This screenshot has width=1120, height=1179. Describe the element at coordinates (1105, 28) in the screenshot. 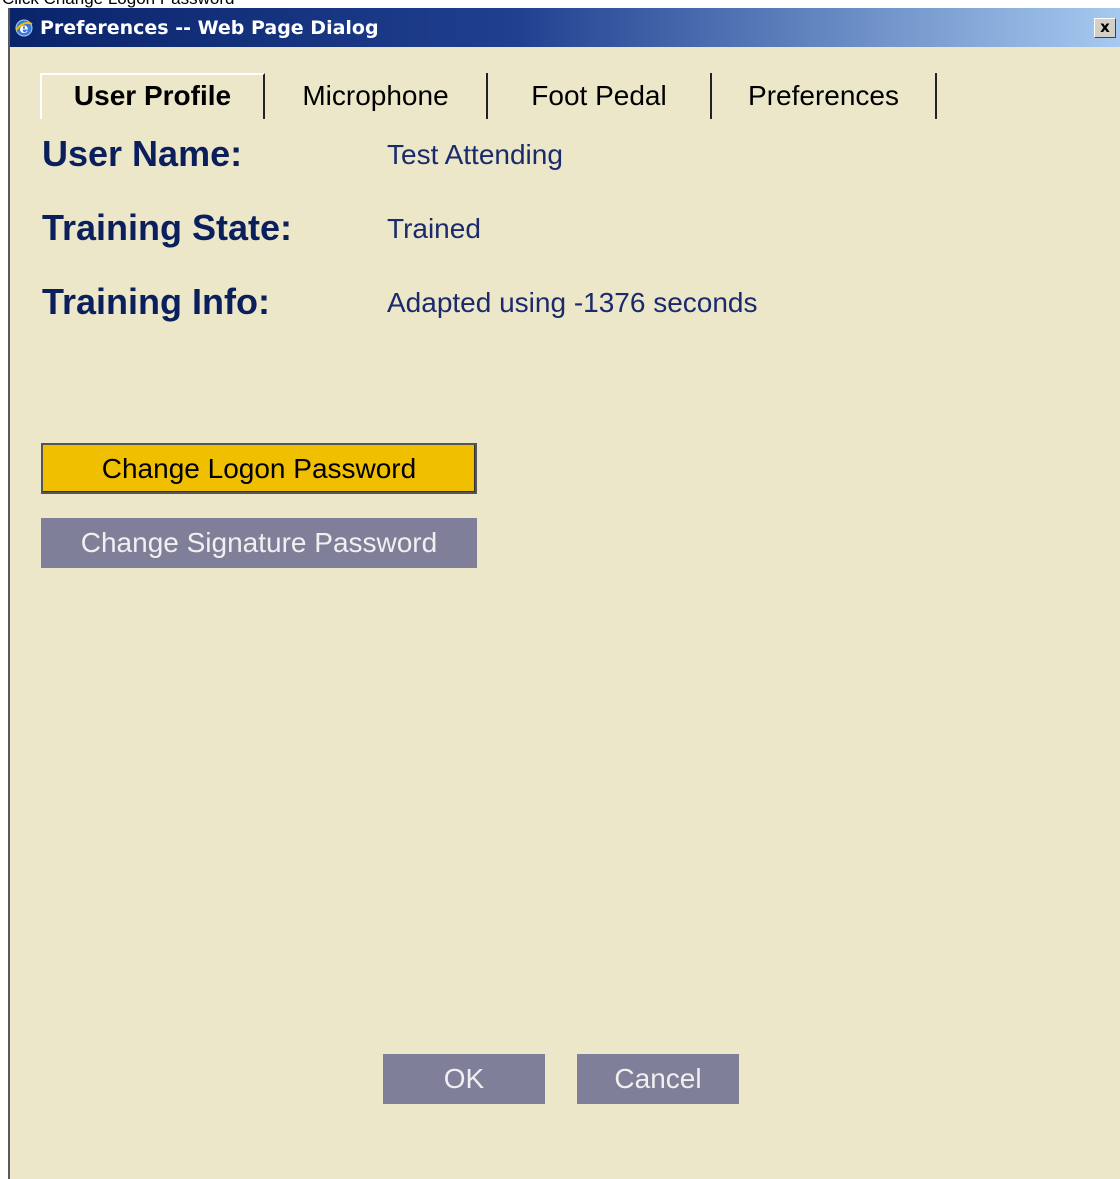

I see `close-button: x` at that location.